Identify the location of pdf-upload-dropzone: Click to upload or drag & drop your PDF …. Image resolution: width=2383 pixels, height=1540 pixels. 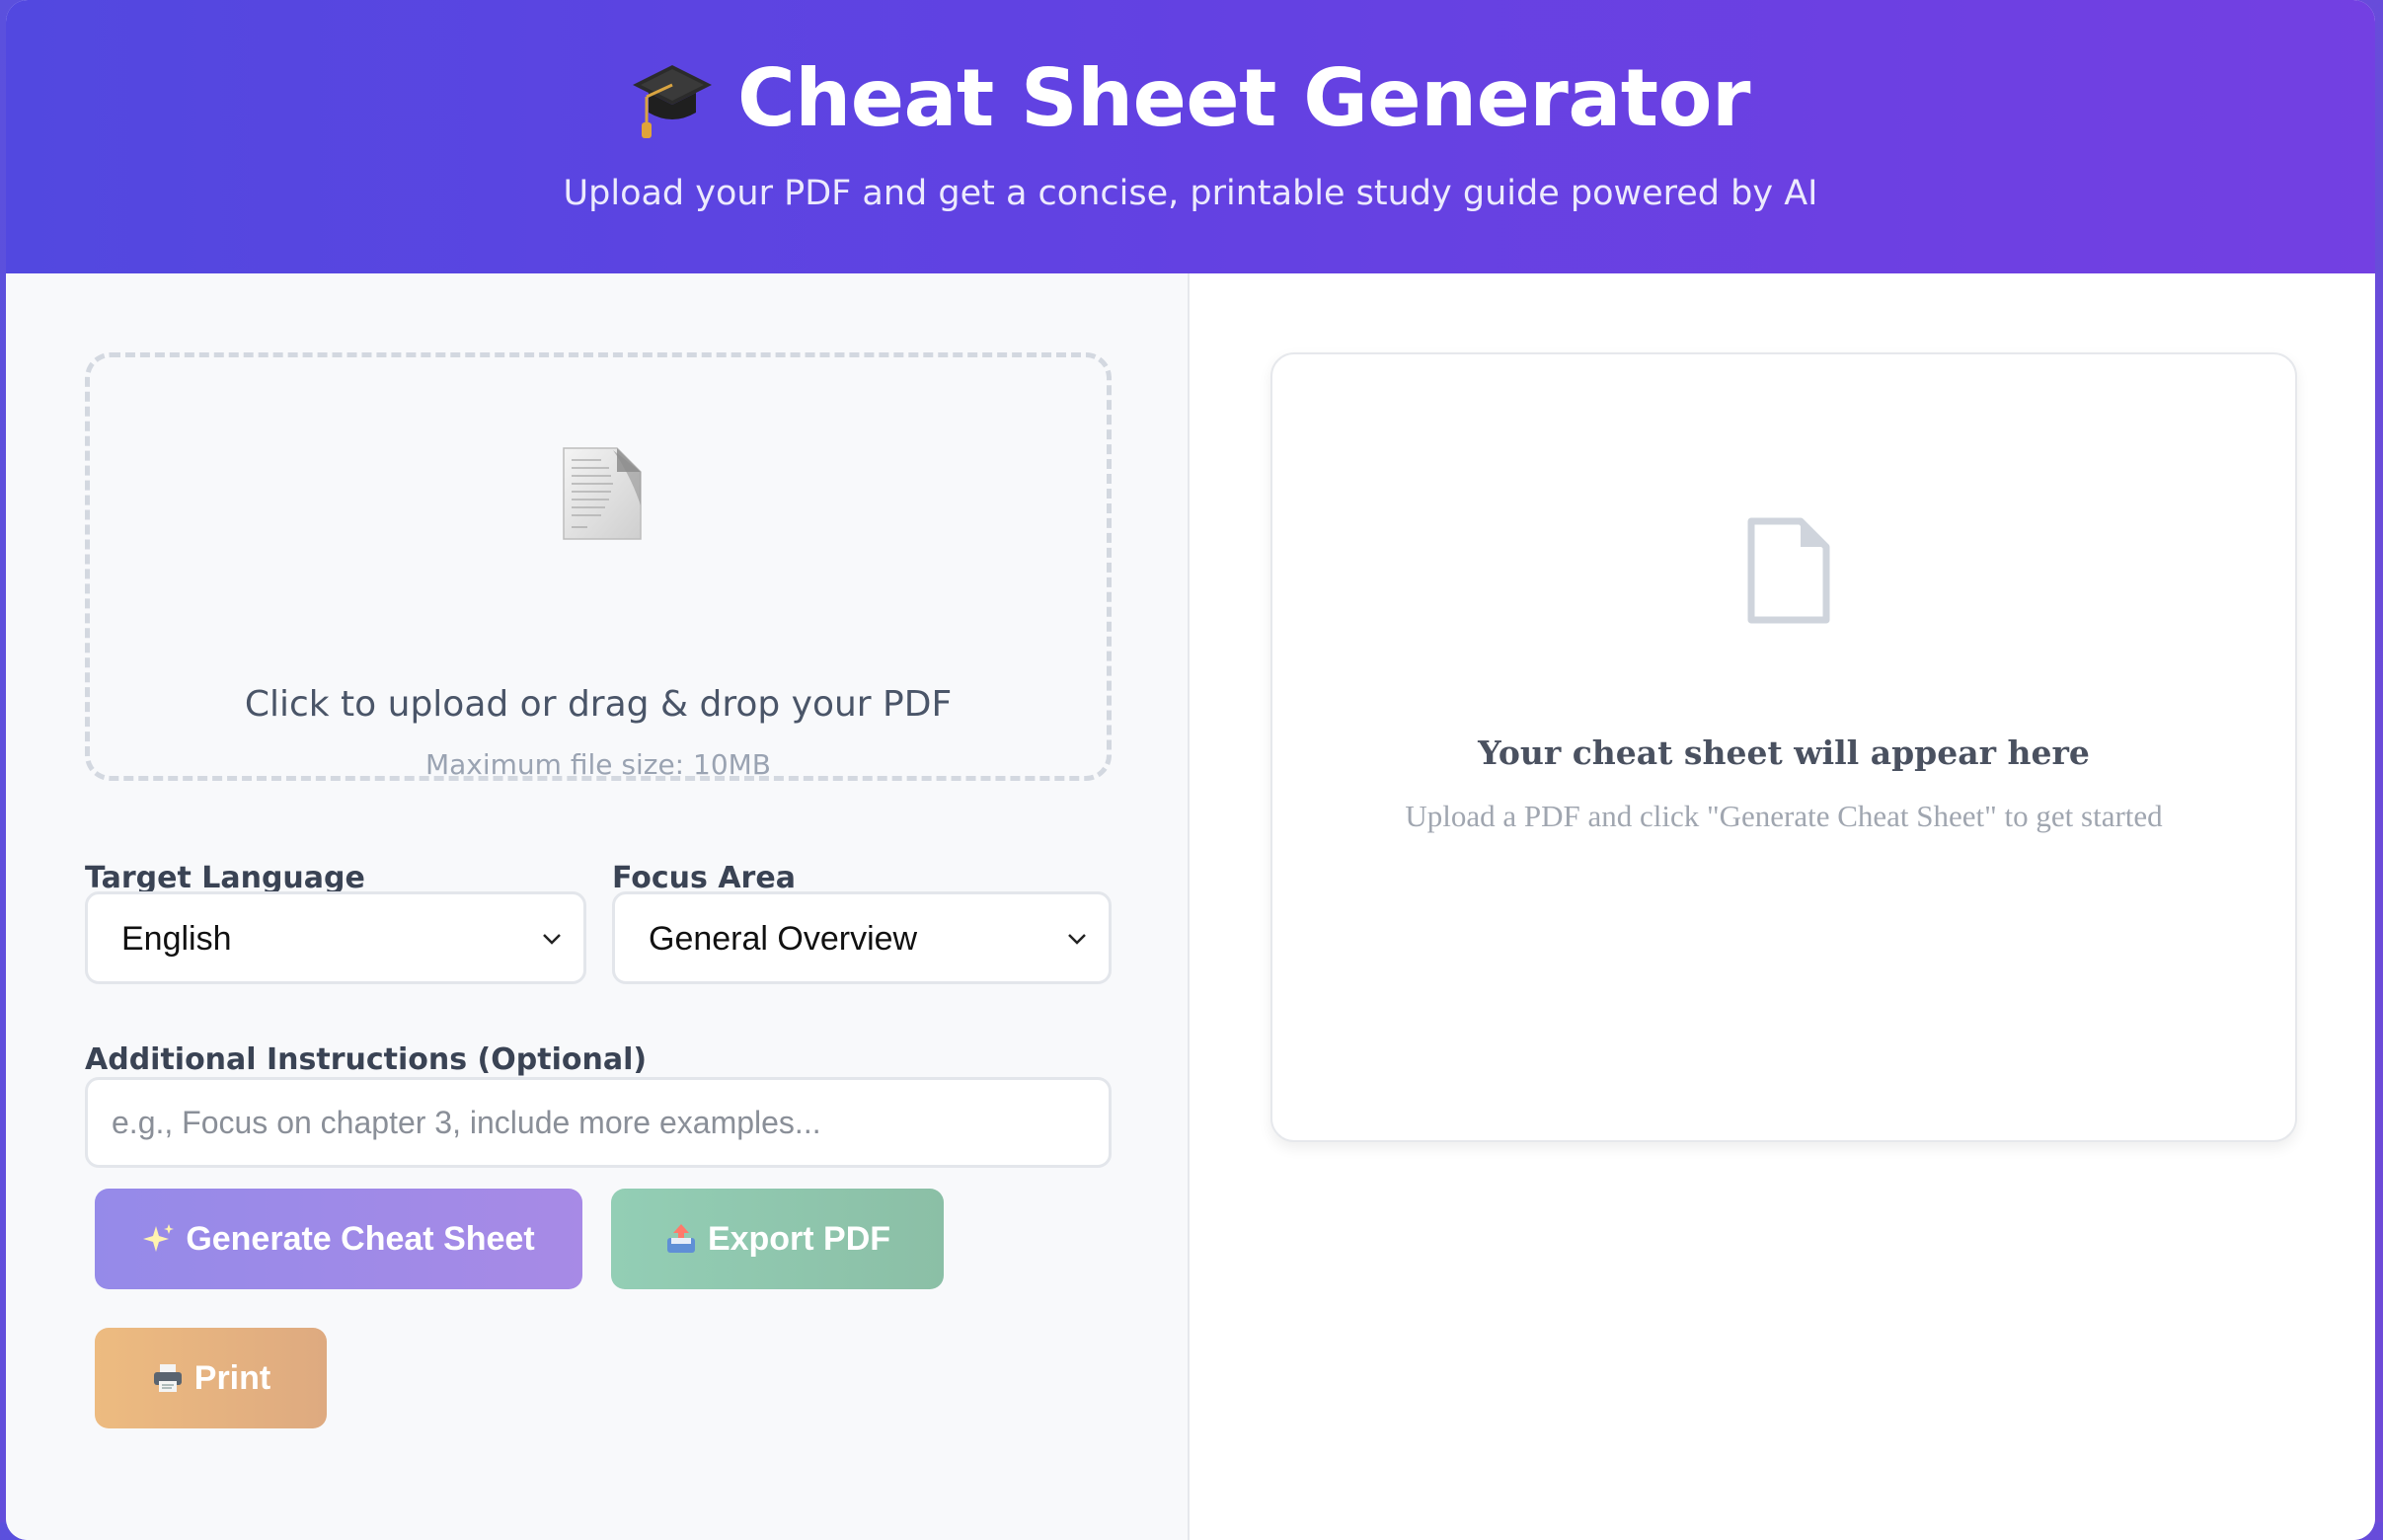
(598, 566).